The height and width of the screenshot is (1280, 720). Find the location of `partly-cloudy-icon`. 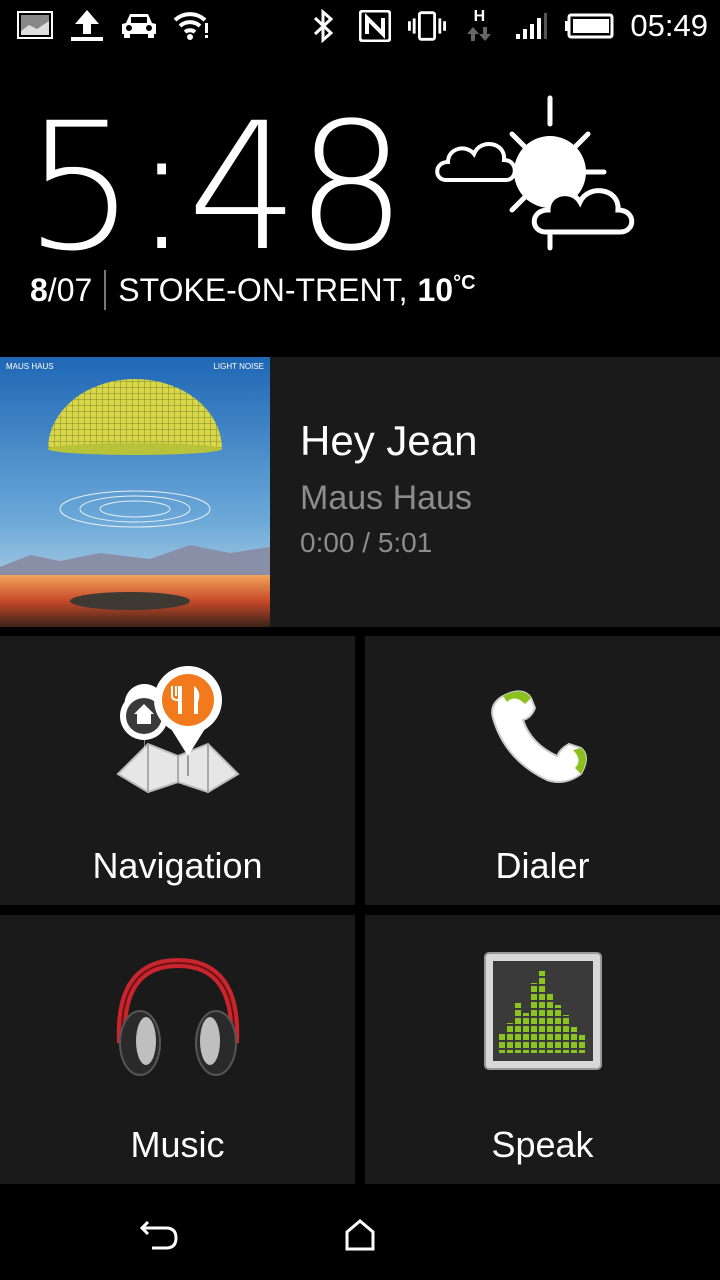

partly-cloudy-icon is located at coordinates (545, 177).